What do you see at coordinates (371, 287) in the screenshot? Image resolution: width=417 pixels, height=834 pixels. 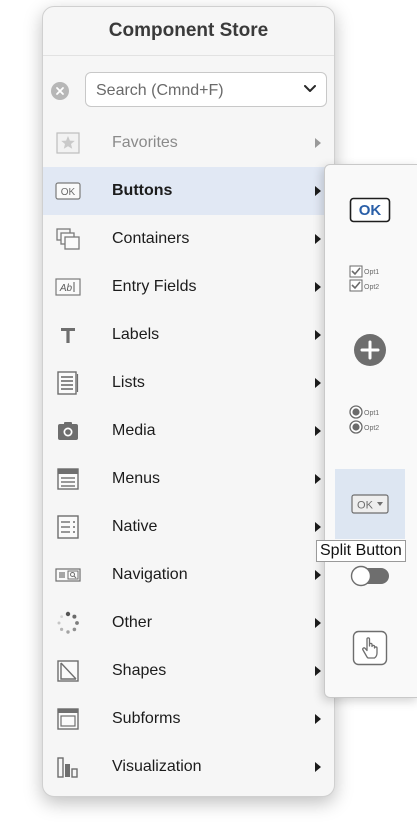 I see `checkbox-option-label: Opt2` at bounding box center [371, 287].